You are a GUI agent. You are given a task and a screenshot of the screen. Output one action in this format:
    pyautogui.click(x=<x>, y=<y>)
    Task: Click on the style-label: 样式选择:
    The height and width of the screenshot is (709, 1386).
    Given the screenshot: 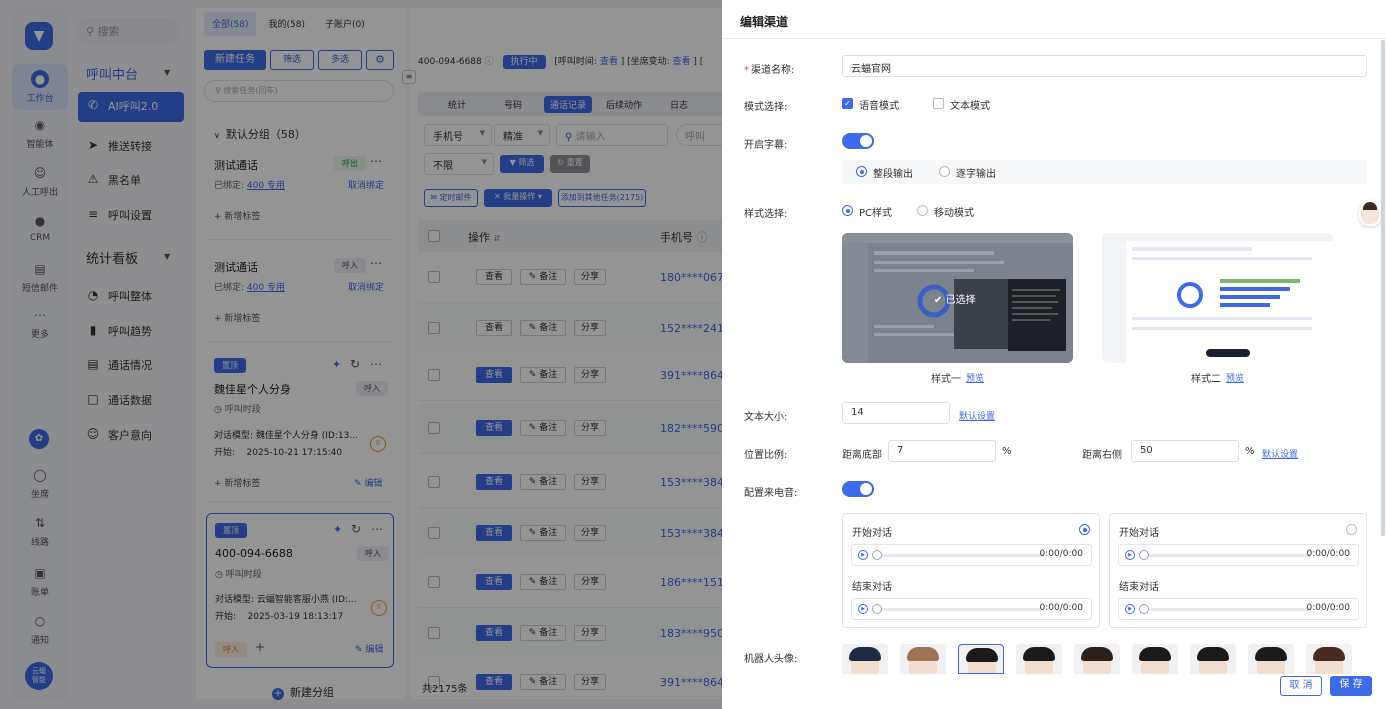 What is the action you would take?
    pyautogui.click(x=766, y=214)
    